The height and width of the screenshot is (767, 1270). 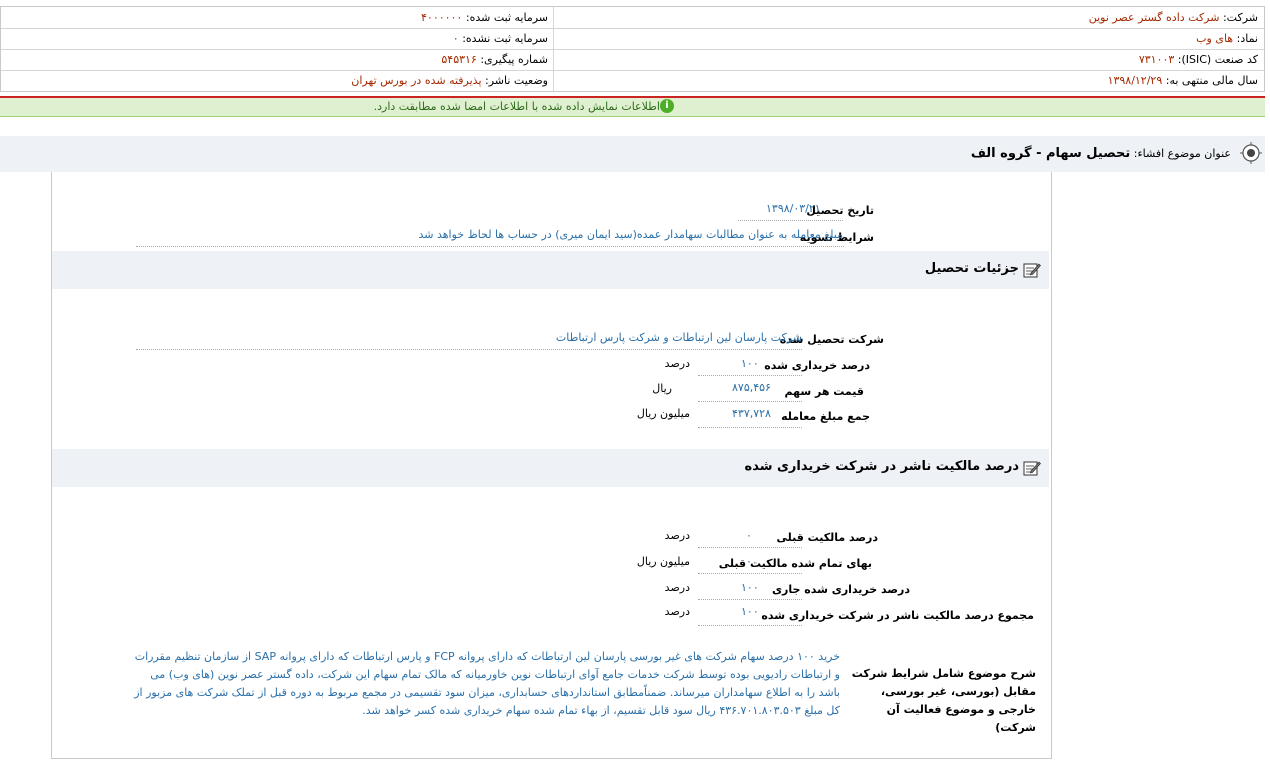 I want to click on disclosure-topic-bar: عنوان موضوع افشاء: تحصیل سهام - گروه الف, so click(x=632, y=154).